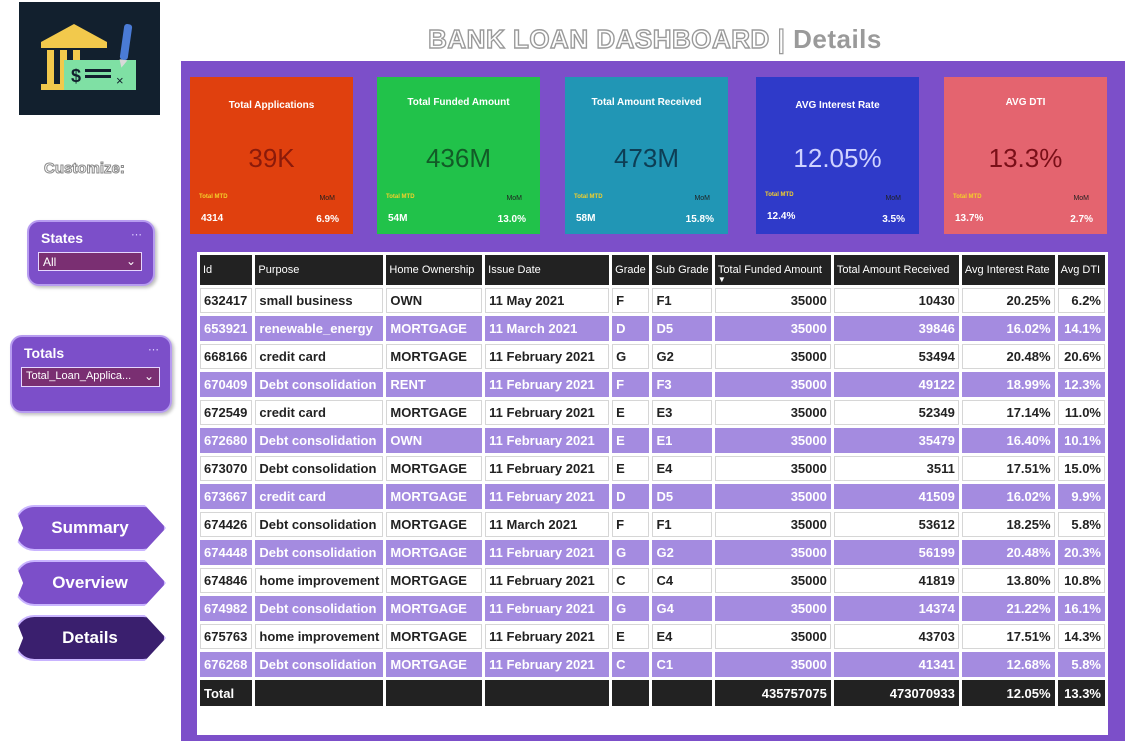  Describe the element at coordinates (1008, 384) in the screenshot. I see `table-cell: 18.99%` at that location.